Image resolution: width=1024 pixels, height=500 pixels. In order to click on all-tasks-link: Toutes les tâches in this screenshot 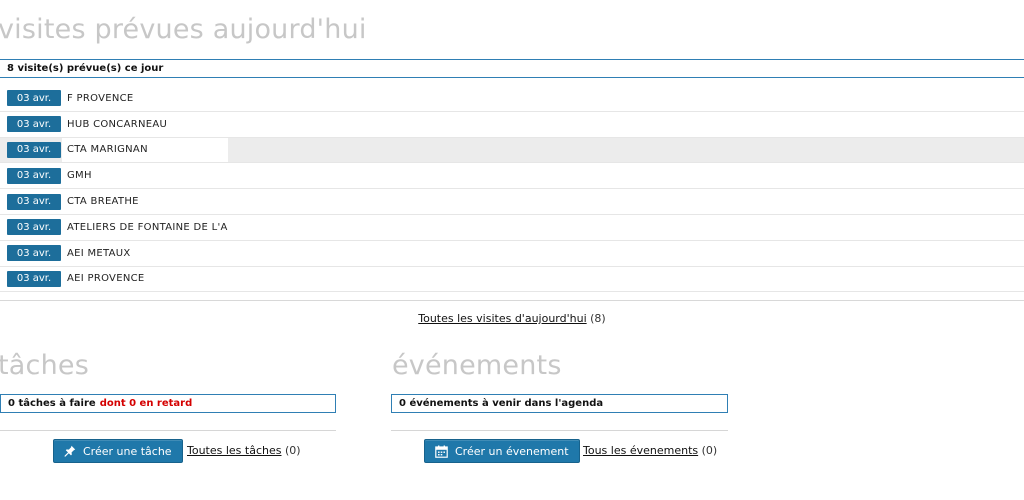, I will do `click(234, 450)`.